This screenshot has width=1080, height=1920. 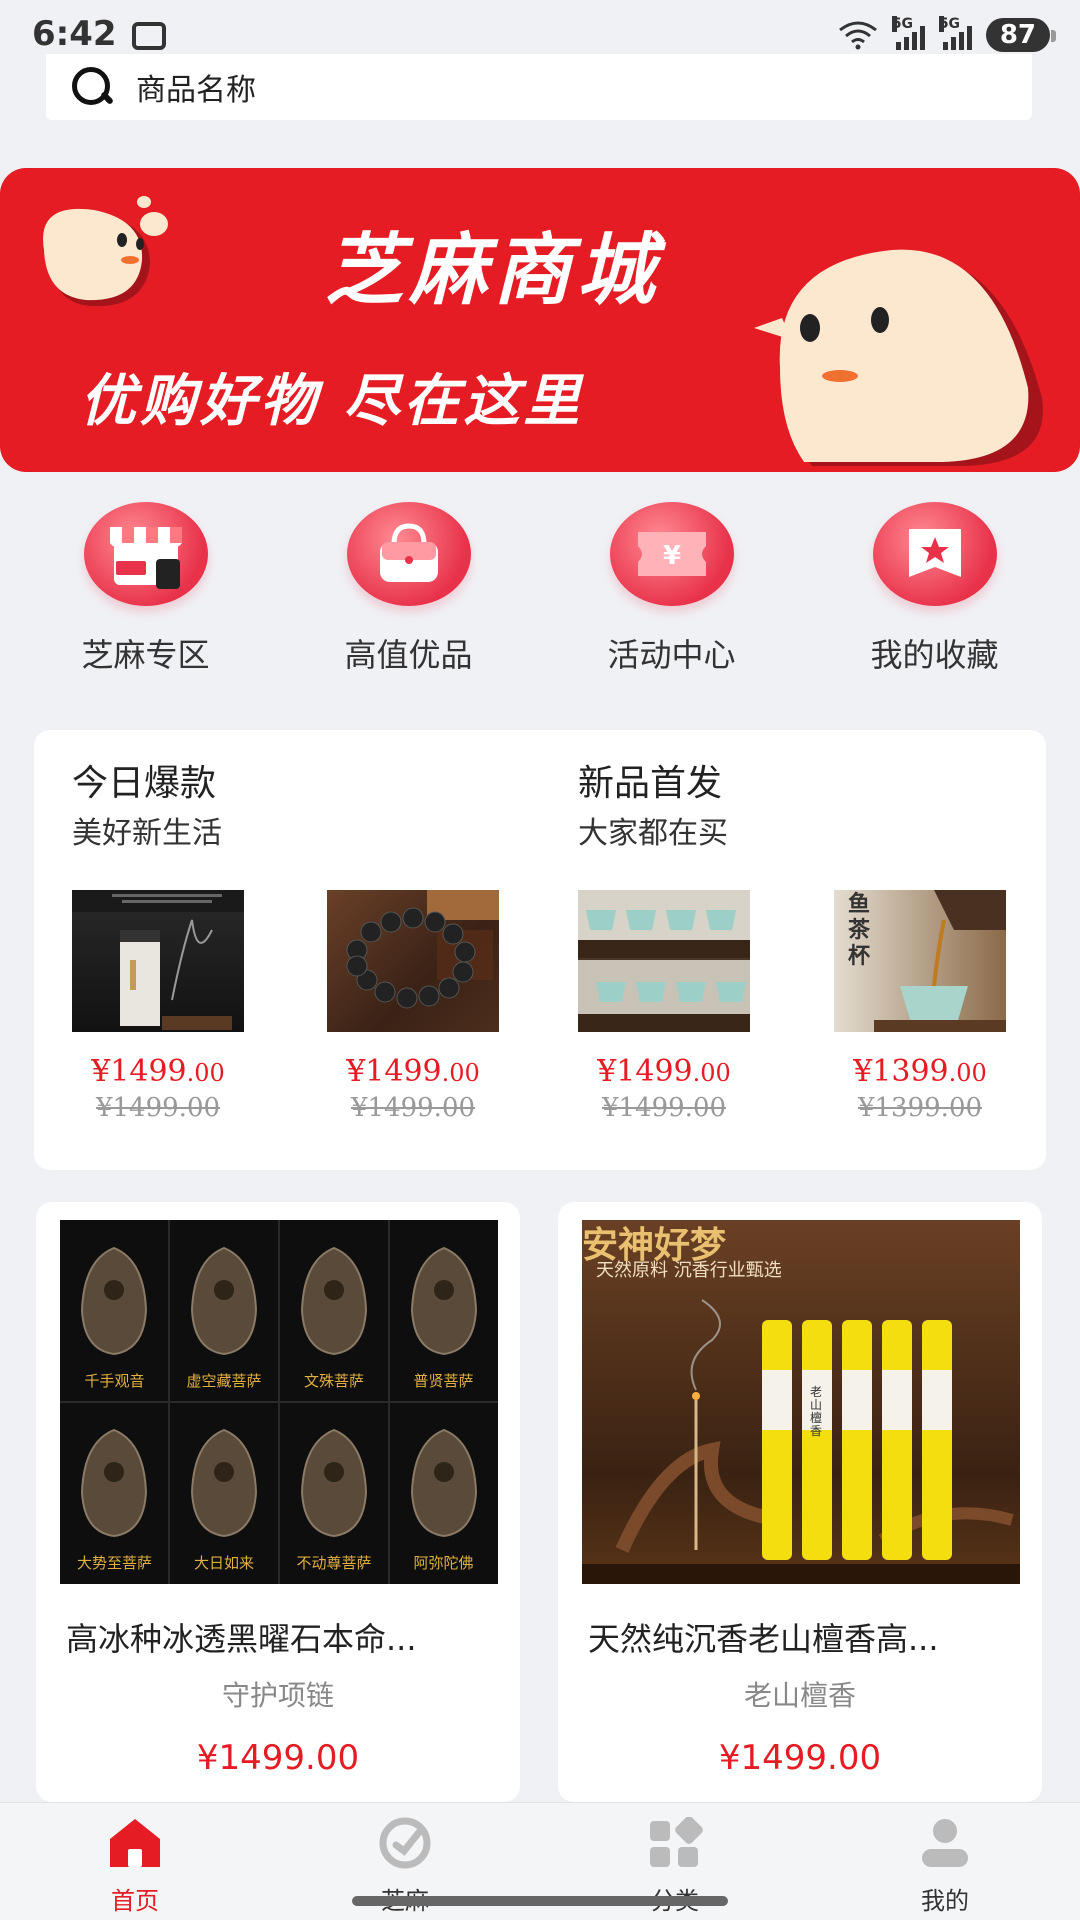 I want to click on new-arrivals-header: 新品首发 大家都在买, so click(x=653, y=803).